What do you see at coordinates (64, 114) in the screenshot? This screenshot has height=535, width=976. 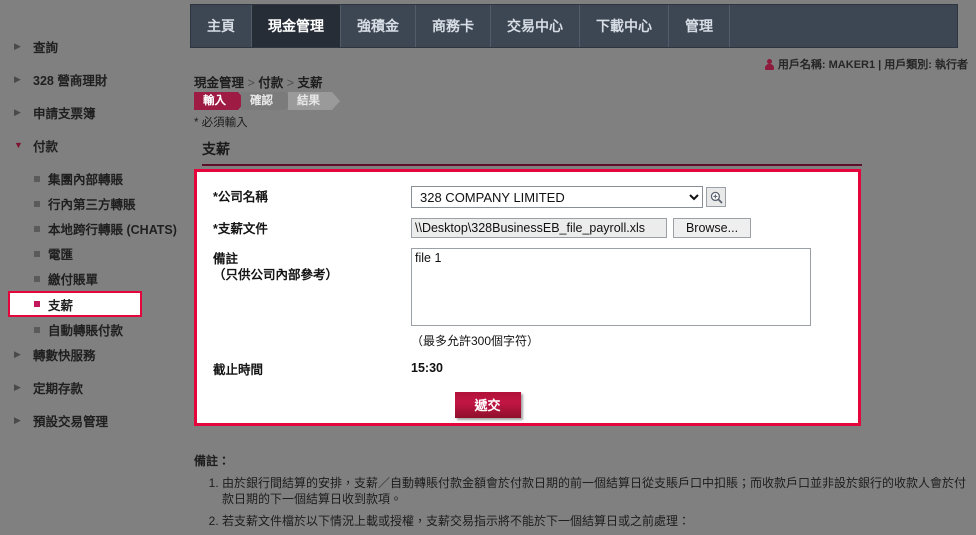 I see `sidebar-item-label: 申請支票簿` at bounding box center [64, 114].